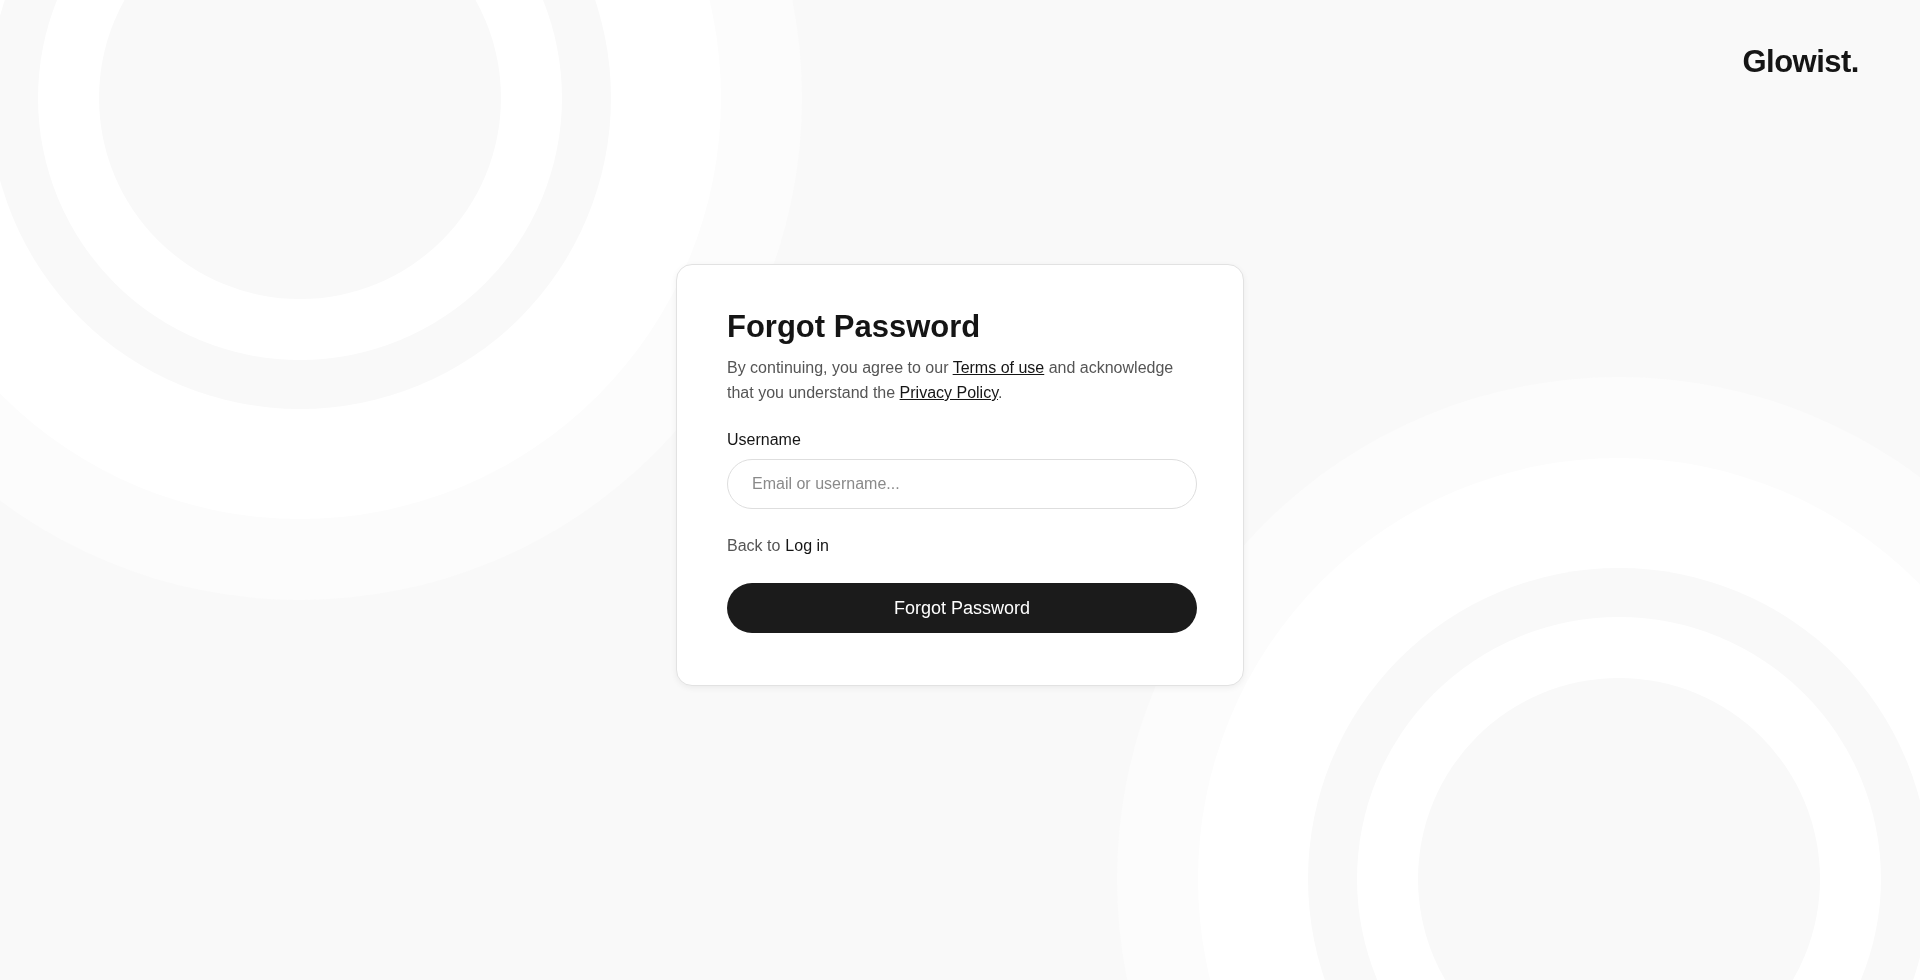 This screenshot has width=1920, height=980. Describe the element at coordinates (951, 380) in the screenshot. I see `consent-text: By continuing, you agree to our Terms of use and acknowledge that you understand the Privacy Policy.` at that location.